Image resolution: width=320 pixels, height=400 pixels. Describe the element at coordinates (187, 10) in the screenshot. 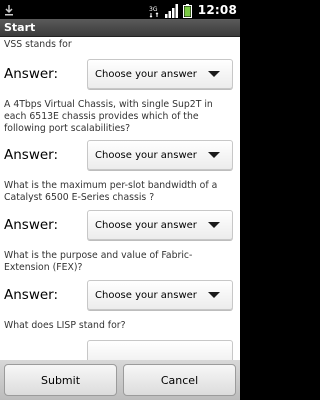

I see `battery-icon` at that location.